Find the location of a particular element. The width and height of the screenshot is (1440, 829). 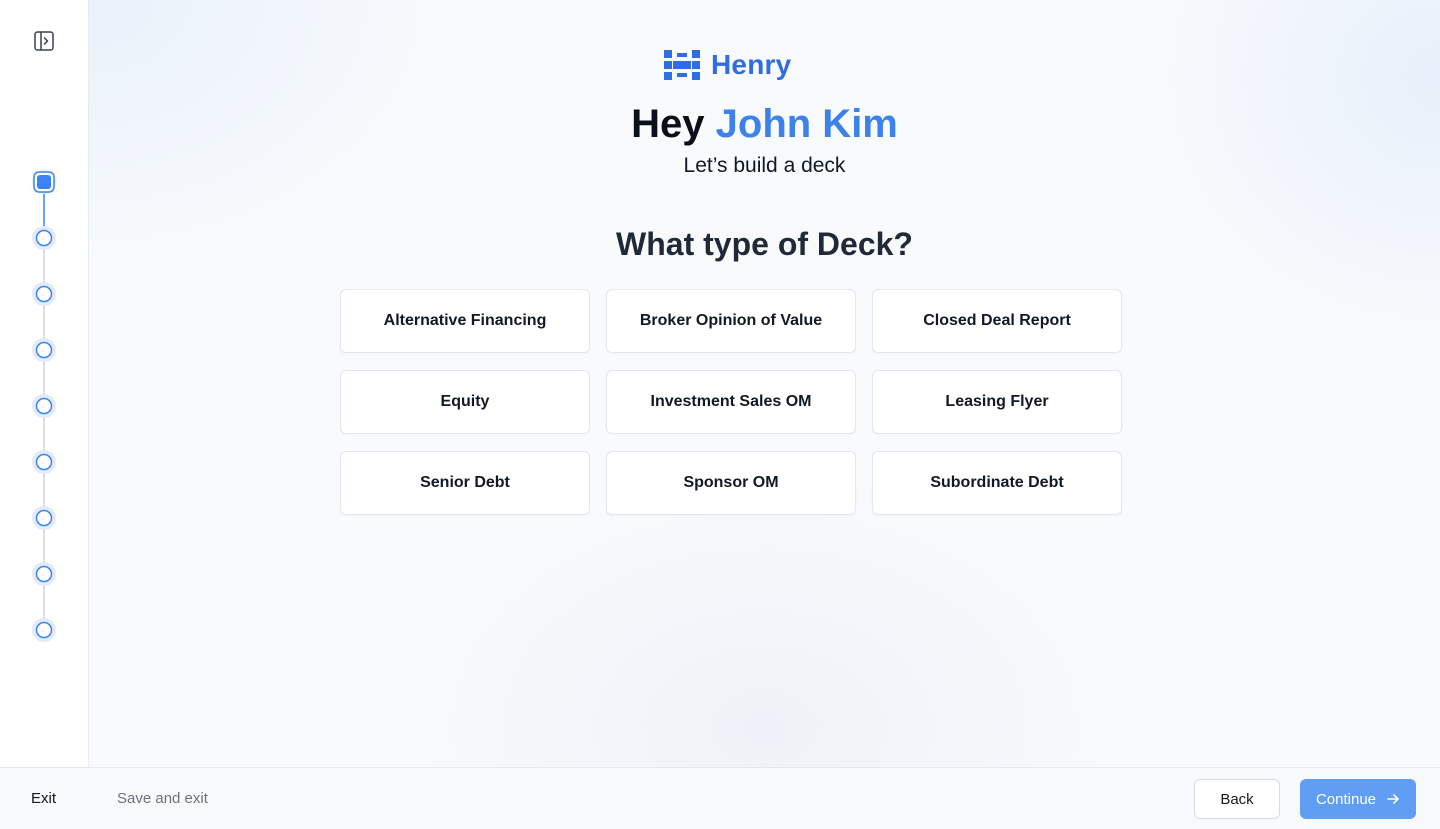

continue-button: Continue is located at coordinates (1358, 799).